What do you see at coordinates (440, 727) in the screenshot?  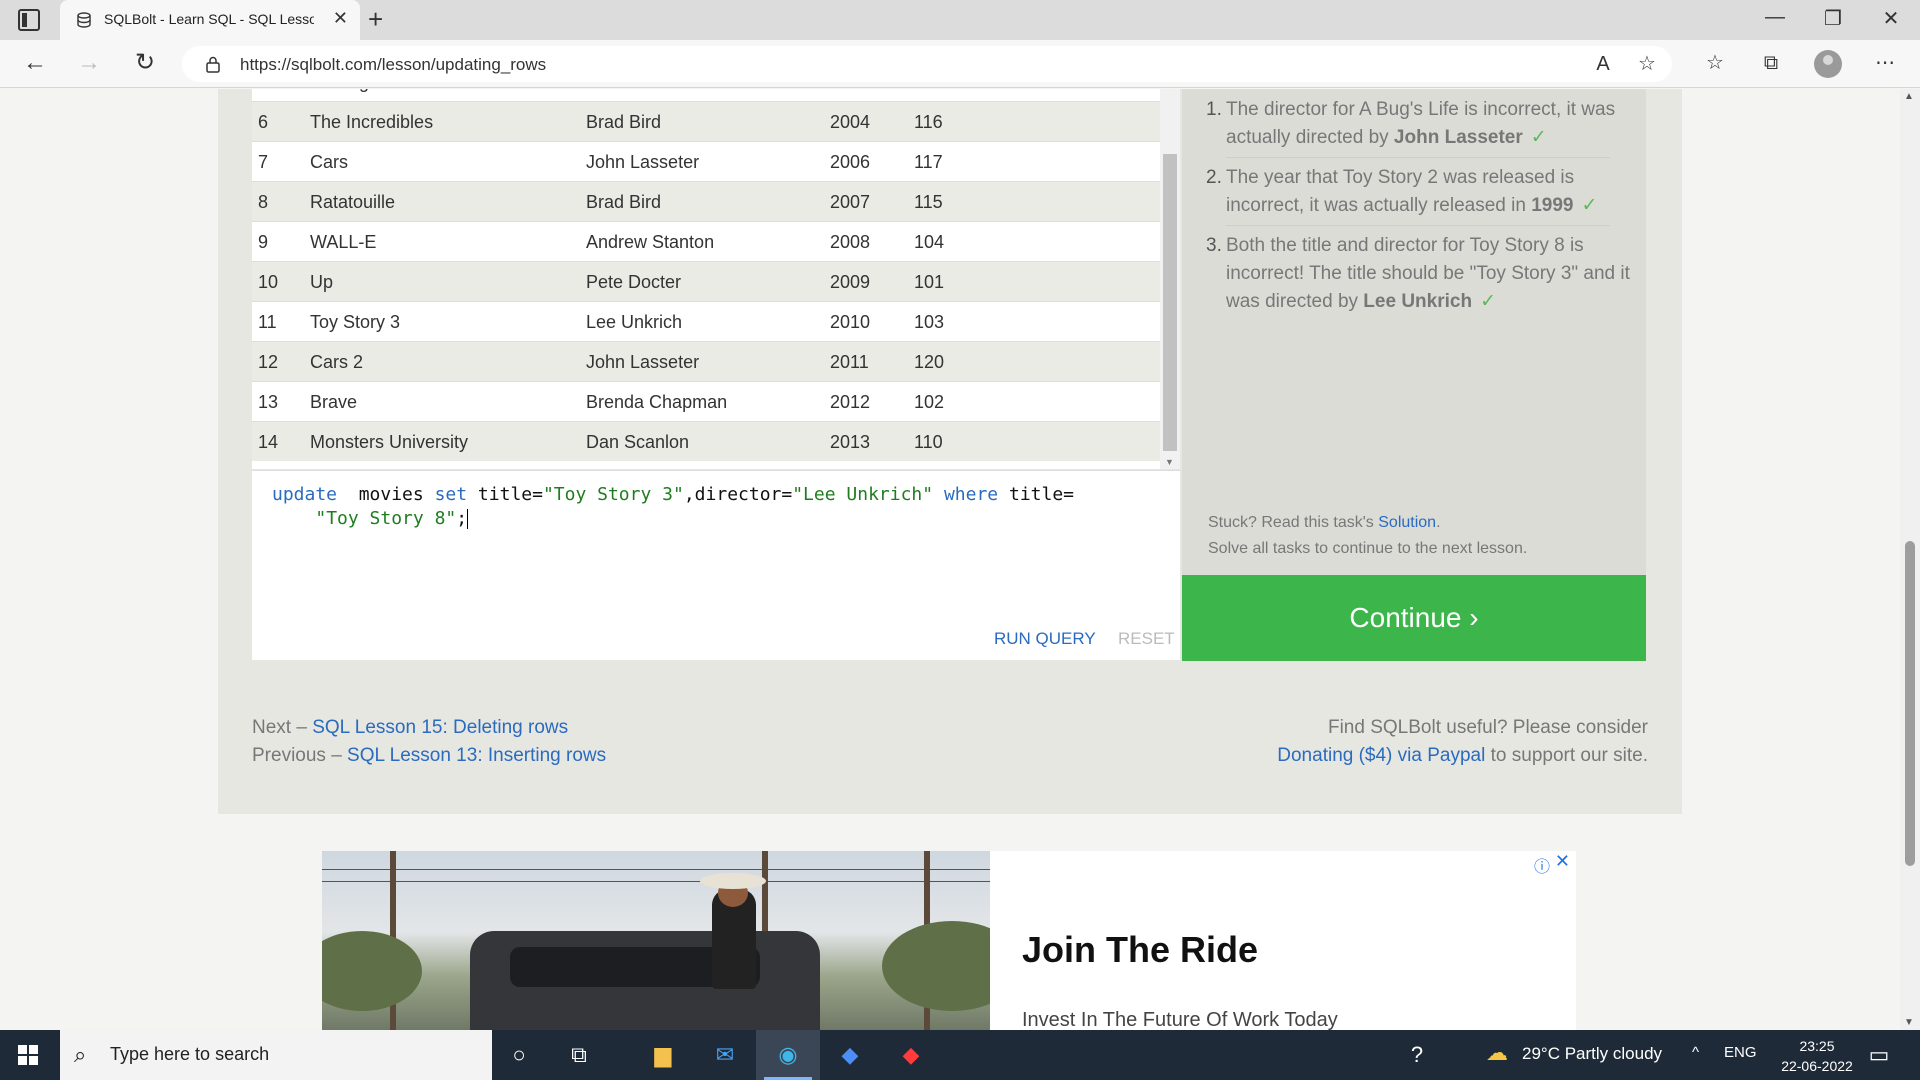 I see `next-lesson-link: SQL Lesson 15: Deleting rows` at bounding box center [440, 727].